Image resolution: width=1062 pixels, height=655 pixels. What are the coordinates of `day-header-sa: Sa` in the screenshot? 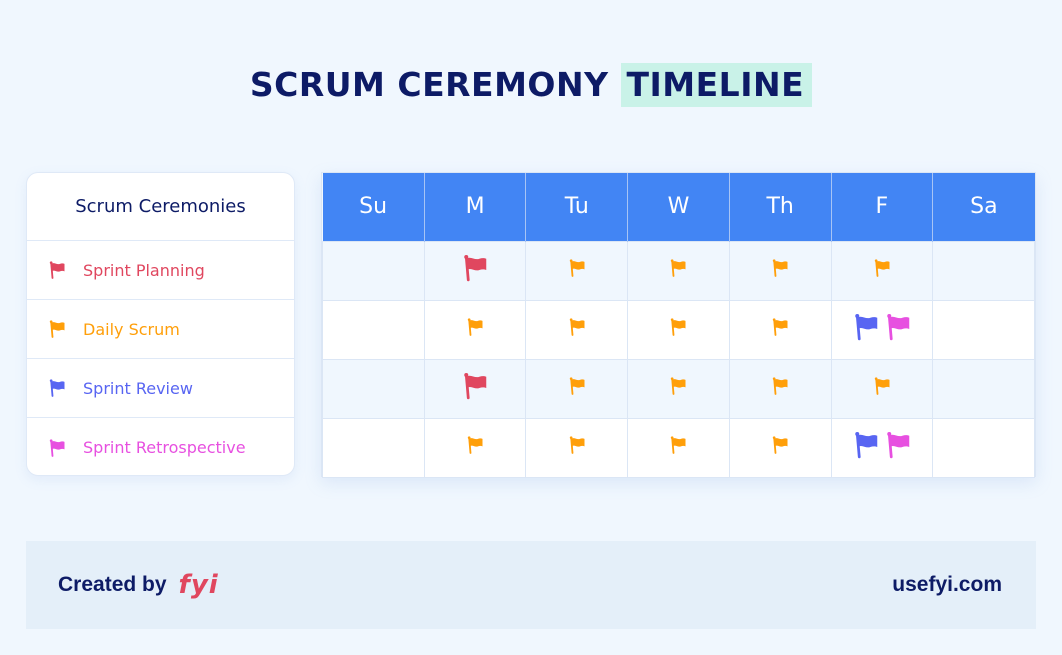 It's located at (983, 207).